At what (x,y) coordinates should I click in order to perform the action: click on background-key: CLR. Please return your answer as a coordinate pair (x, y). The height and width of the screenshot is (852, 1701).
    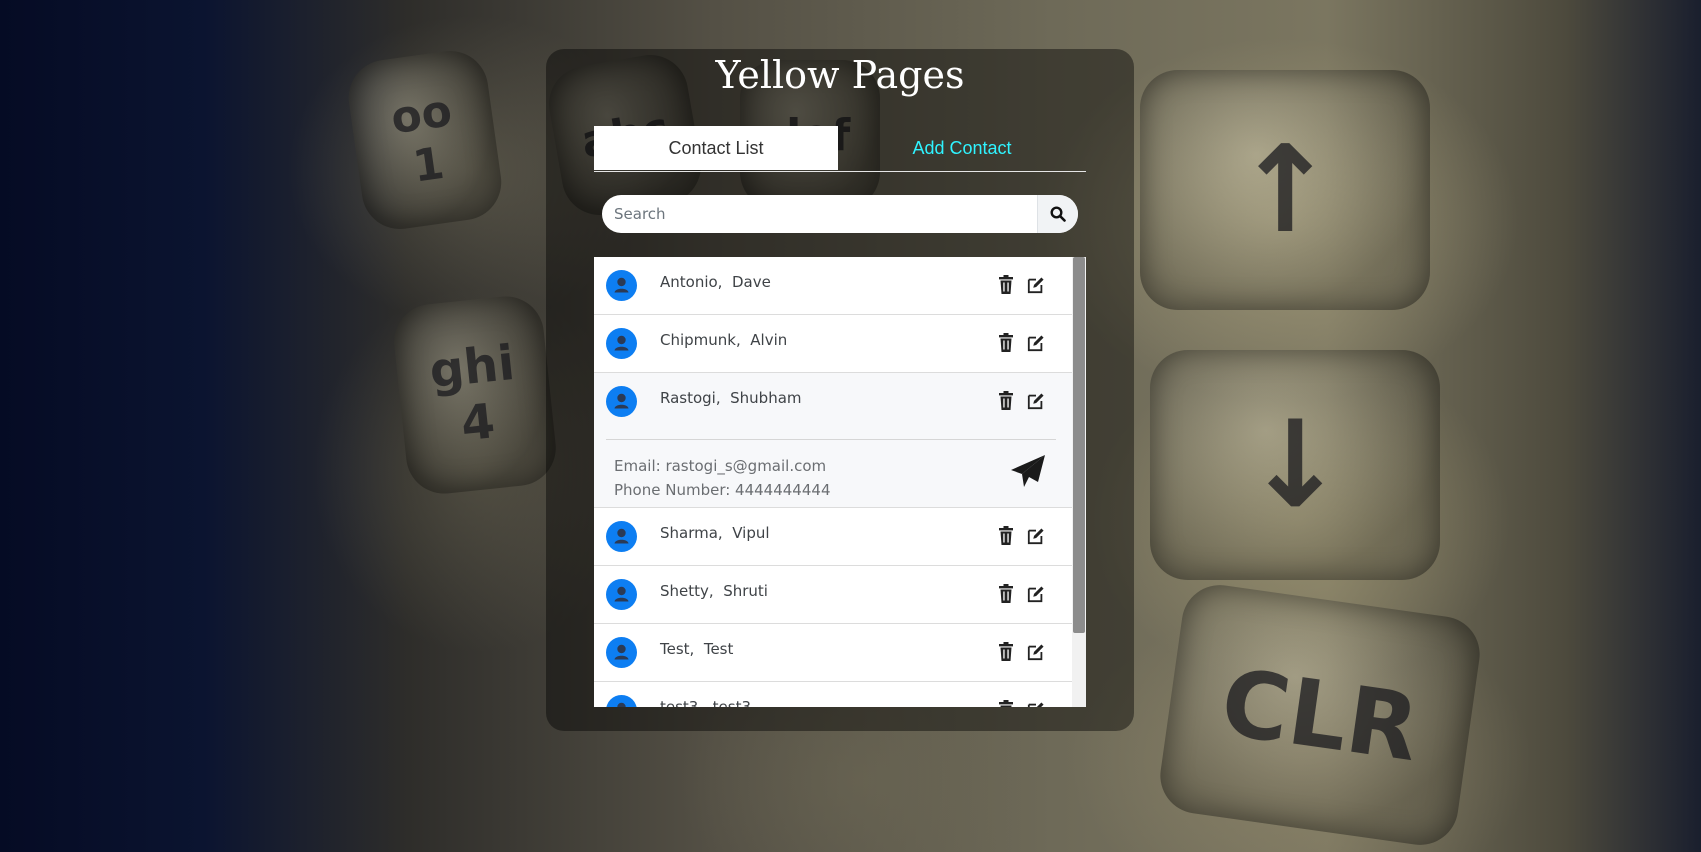
    Looking at the image, I should click on (1320, 715).